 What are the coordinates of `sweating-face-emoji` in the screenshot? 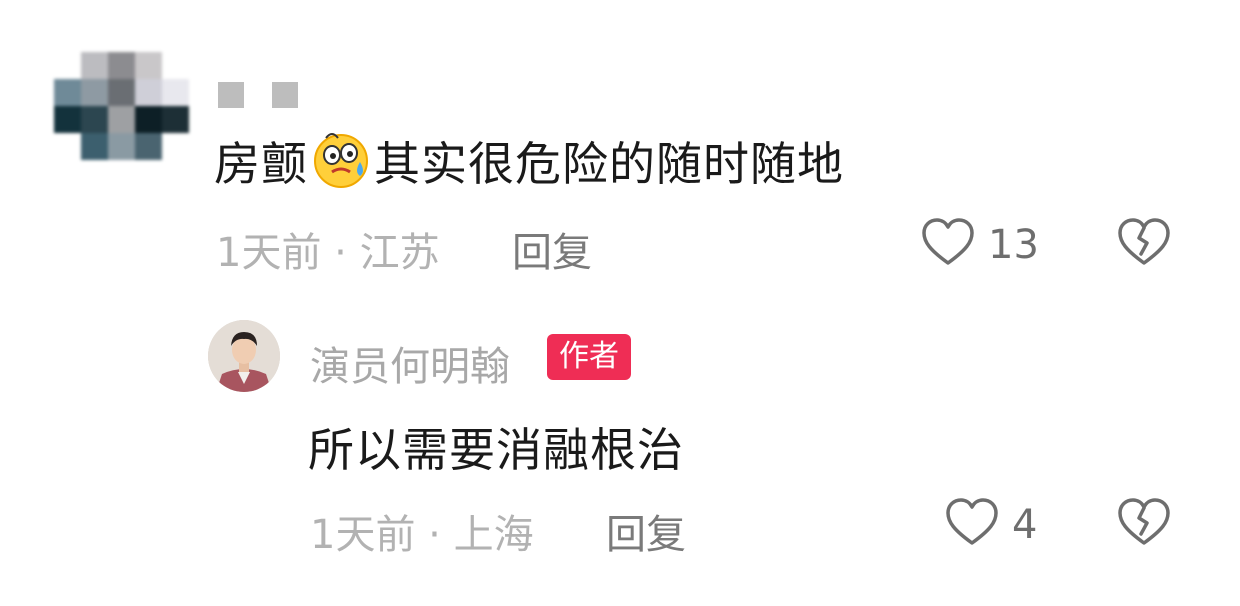 It's located at (341, 159).